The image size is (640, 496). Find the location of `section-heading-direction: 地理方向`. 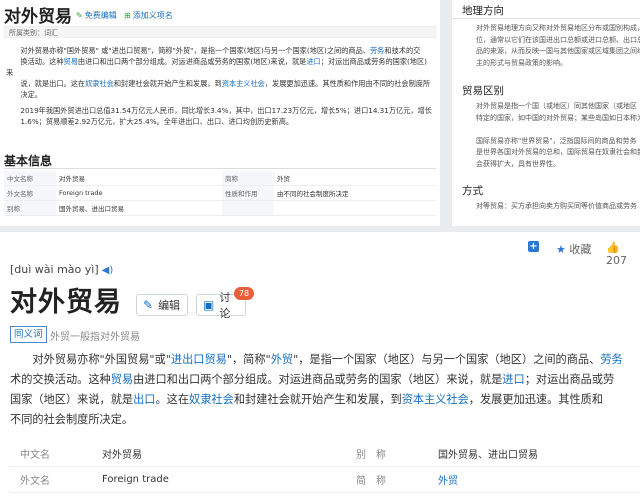

section-heading-direction: 地理方向 is located at coordinates (483, 11).